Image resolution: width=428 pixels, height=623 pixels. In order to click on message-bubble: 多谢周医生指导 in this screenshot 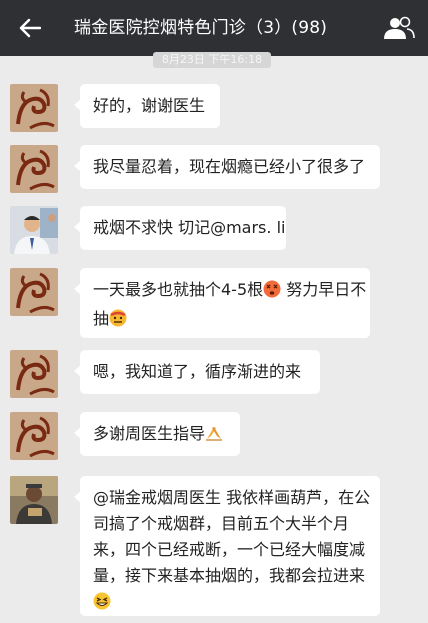, I will do `click(157, 434)`.